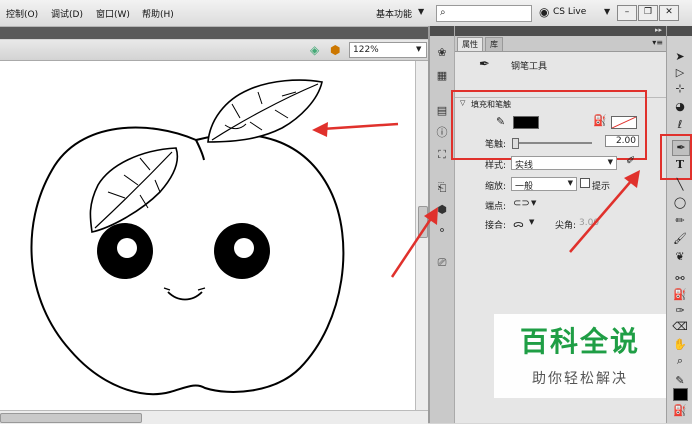 Image resolution: width=692 pixels, height=424 pixels. I want to click on zoom-tool-icon: ⌕, so click(680, 361).